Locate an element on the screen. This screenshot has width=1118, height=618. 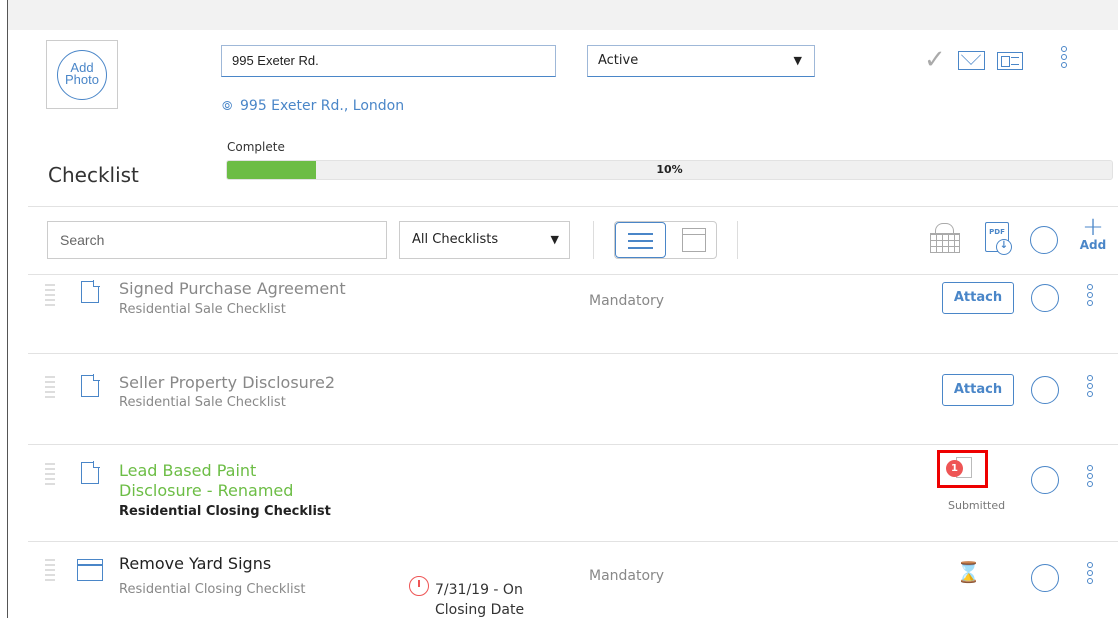
add-button: + Add is located at coordinates (1093, 232).